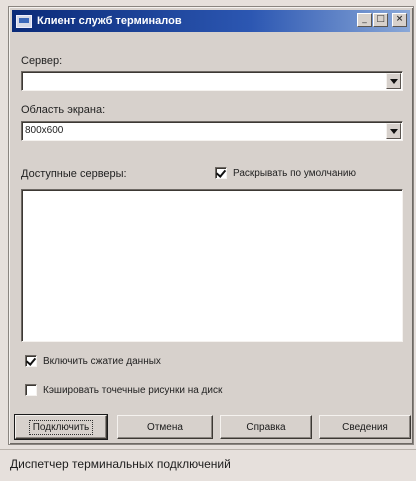 The image size is (416, 481). What do you see at coordinates (31, 390) in the screenshot?
I see `cache-checkbox` at bounding box center [31, 390].